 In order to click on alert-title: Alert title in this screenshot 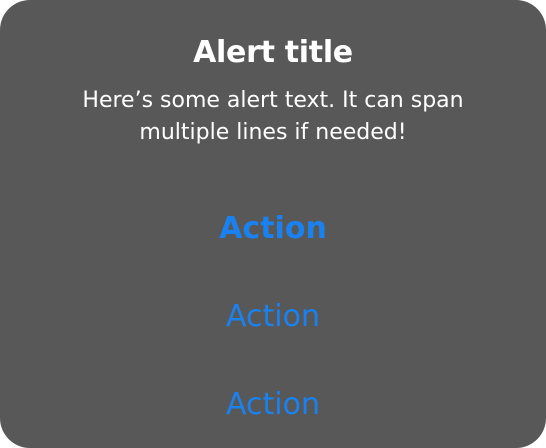, I will do `click(273, 52)`.